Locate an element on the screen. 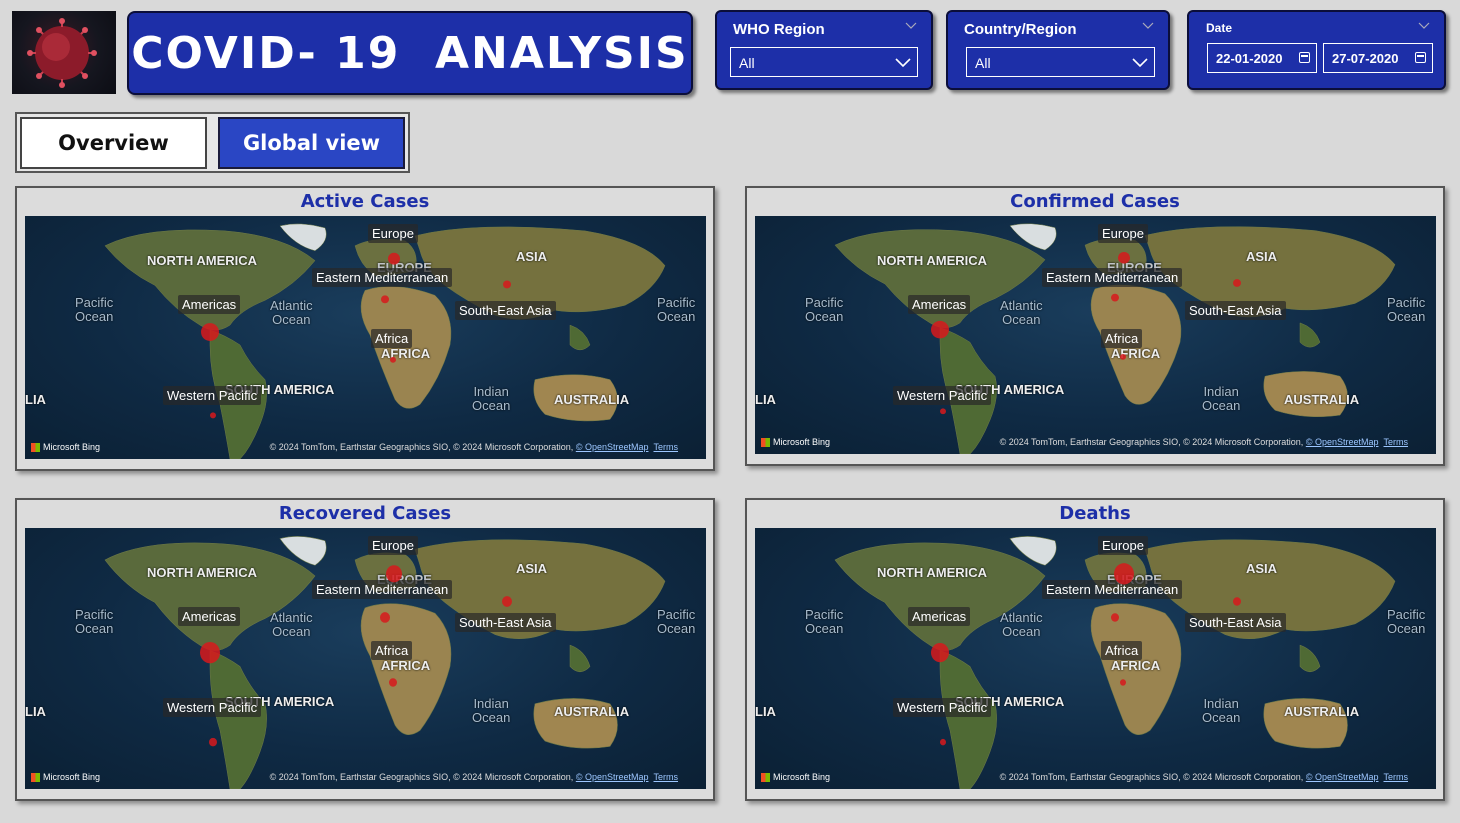 Image resolution: width=1460 pixels, height=823 pixels. who-region-value: All is located at coordinates (747, 63).